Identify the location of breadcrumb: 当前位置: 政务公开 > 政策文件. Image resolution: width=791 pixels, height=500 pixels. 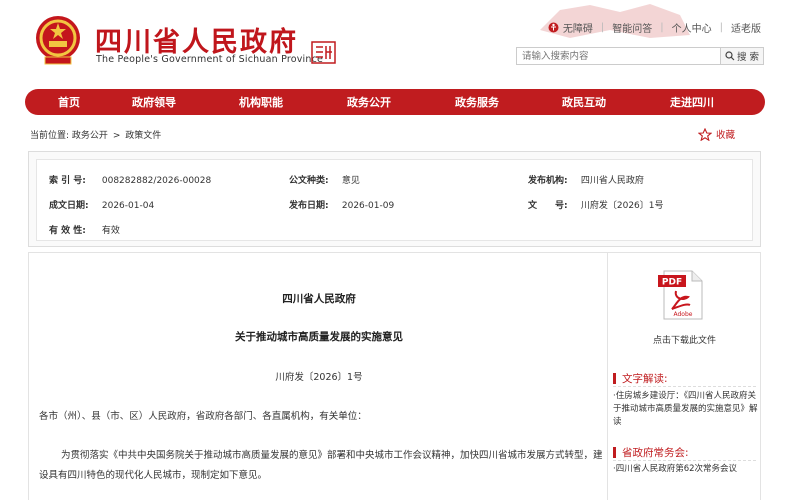
(95, 134).